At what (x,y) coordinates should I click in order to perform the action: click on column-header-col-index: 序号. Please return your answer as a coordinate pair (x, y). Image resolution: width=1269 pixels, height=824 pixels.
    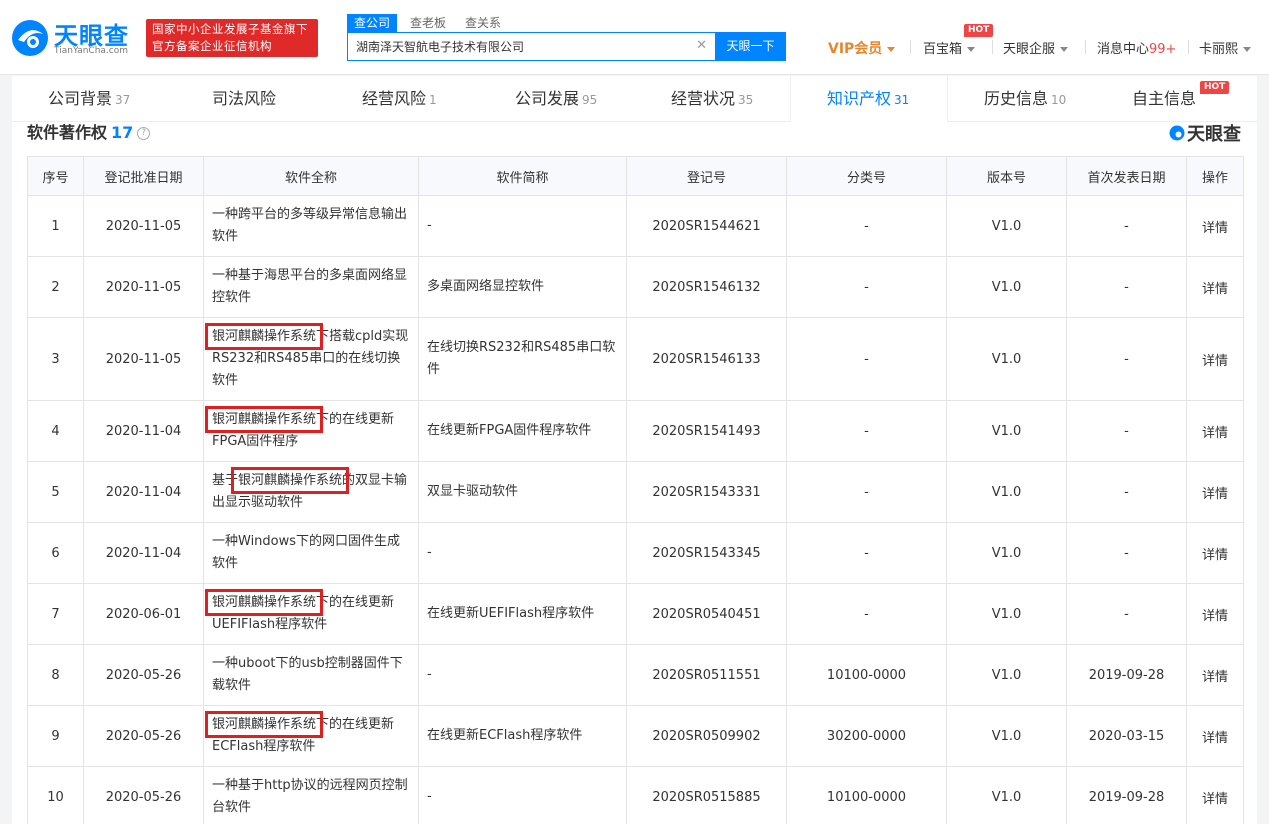
    Looking at the image, I should click on (55, 176).